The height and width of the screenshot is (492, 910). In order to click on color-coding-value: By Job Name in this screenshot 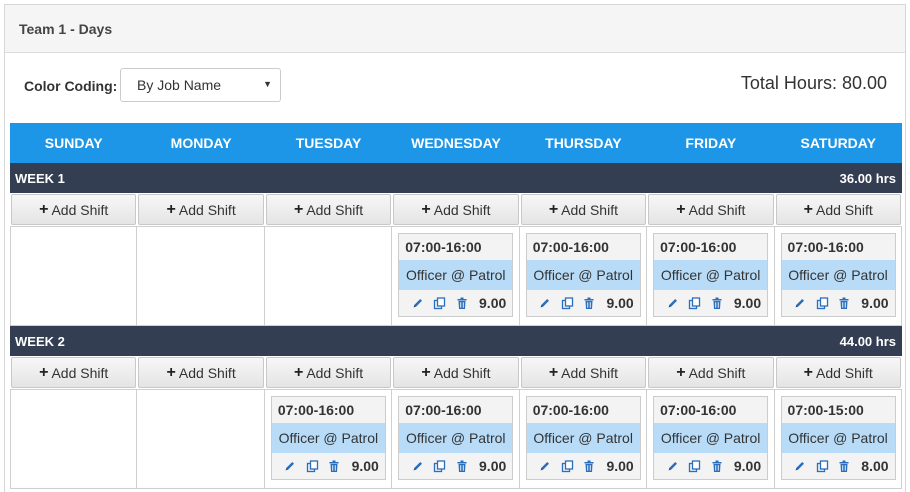, I will do `click(179, 85)`.